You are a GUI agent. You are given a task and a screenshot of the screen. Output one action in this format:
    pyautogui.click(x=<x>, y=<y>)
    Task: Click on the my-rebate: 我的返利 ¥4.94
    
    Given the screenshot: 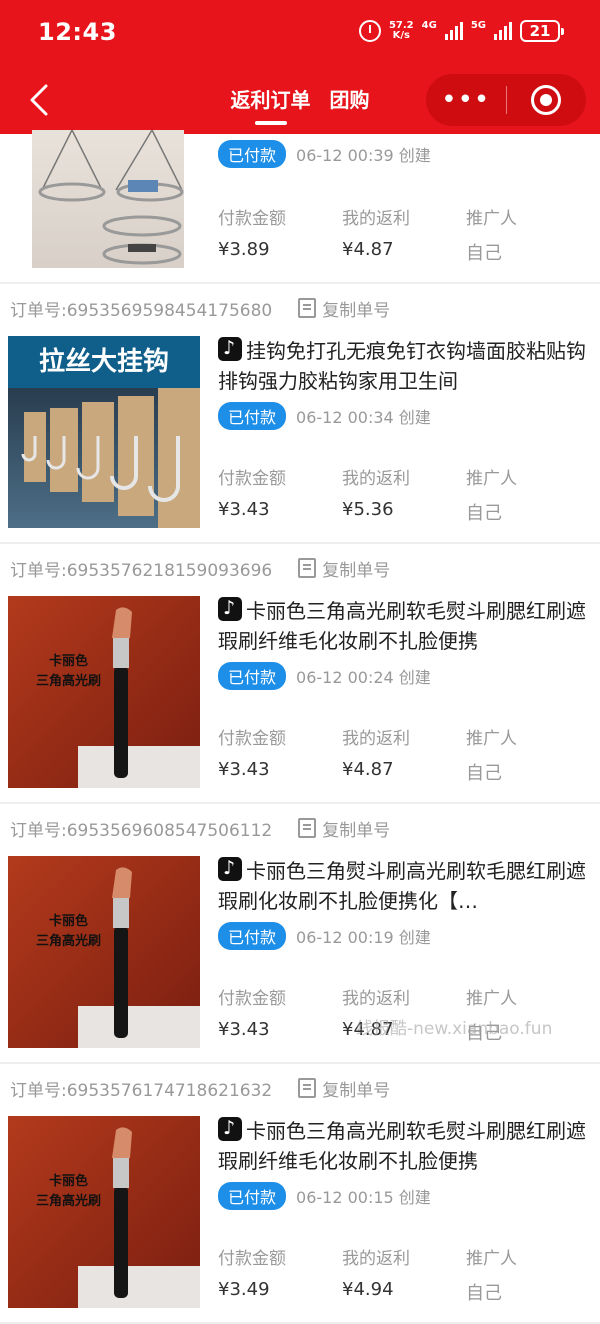 What is the action you would take?
    pyautogui.click(x=376, y=1274)
    